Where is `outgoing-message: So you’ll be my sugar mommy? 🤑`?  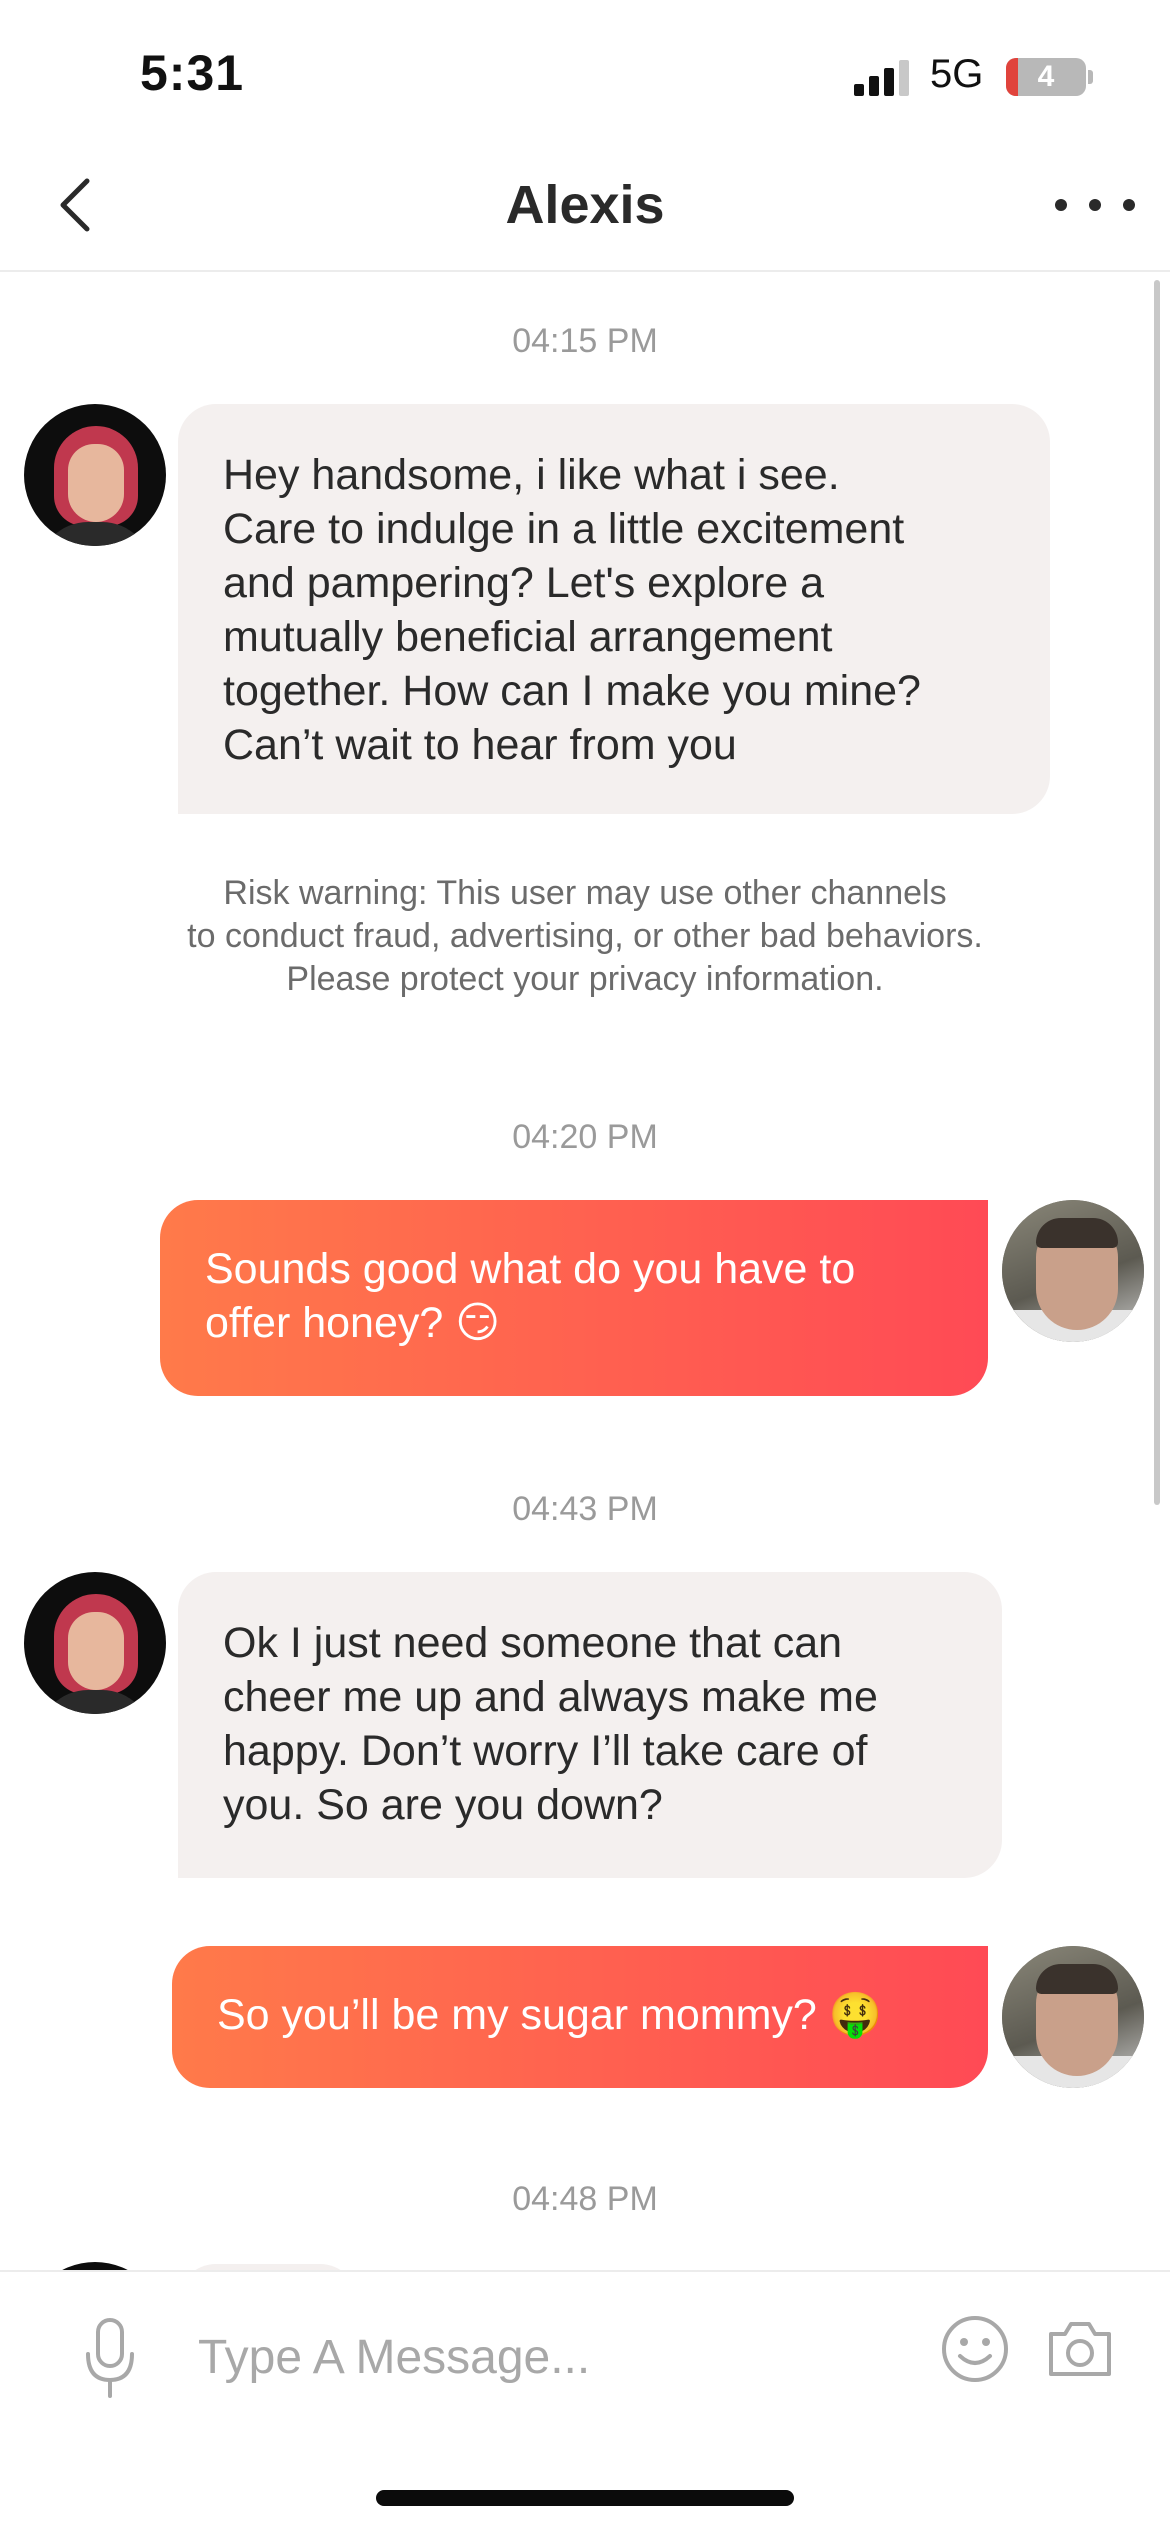
outgoing-message: So you’ll be my sugar mommy? 🤑 is located at coordinates (580, 2017).